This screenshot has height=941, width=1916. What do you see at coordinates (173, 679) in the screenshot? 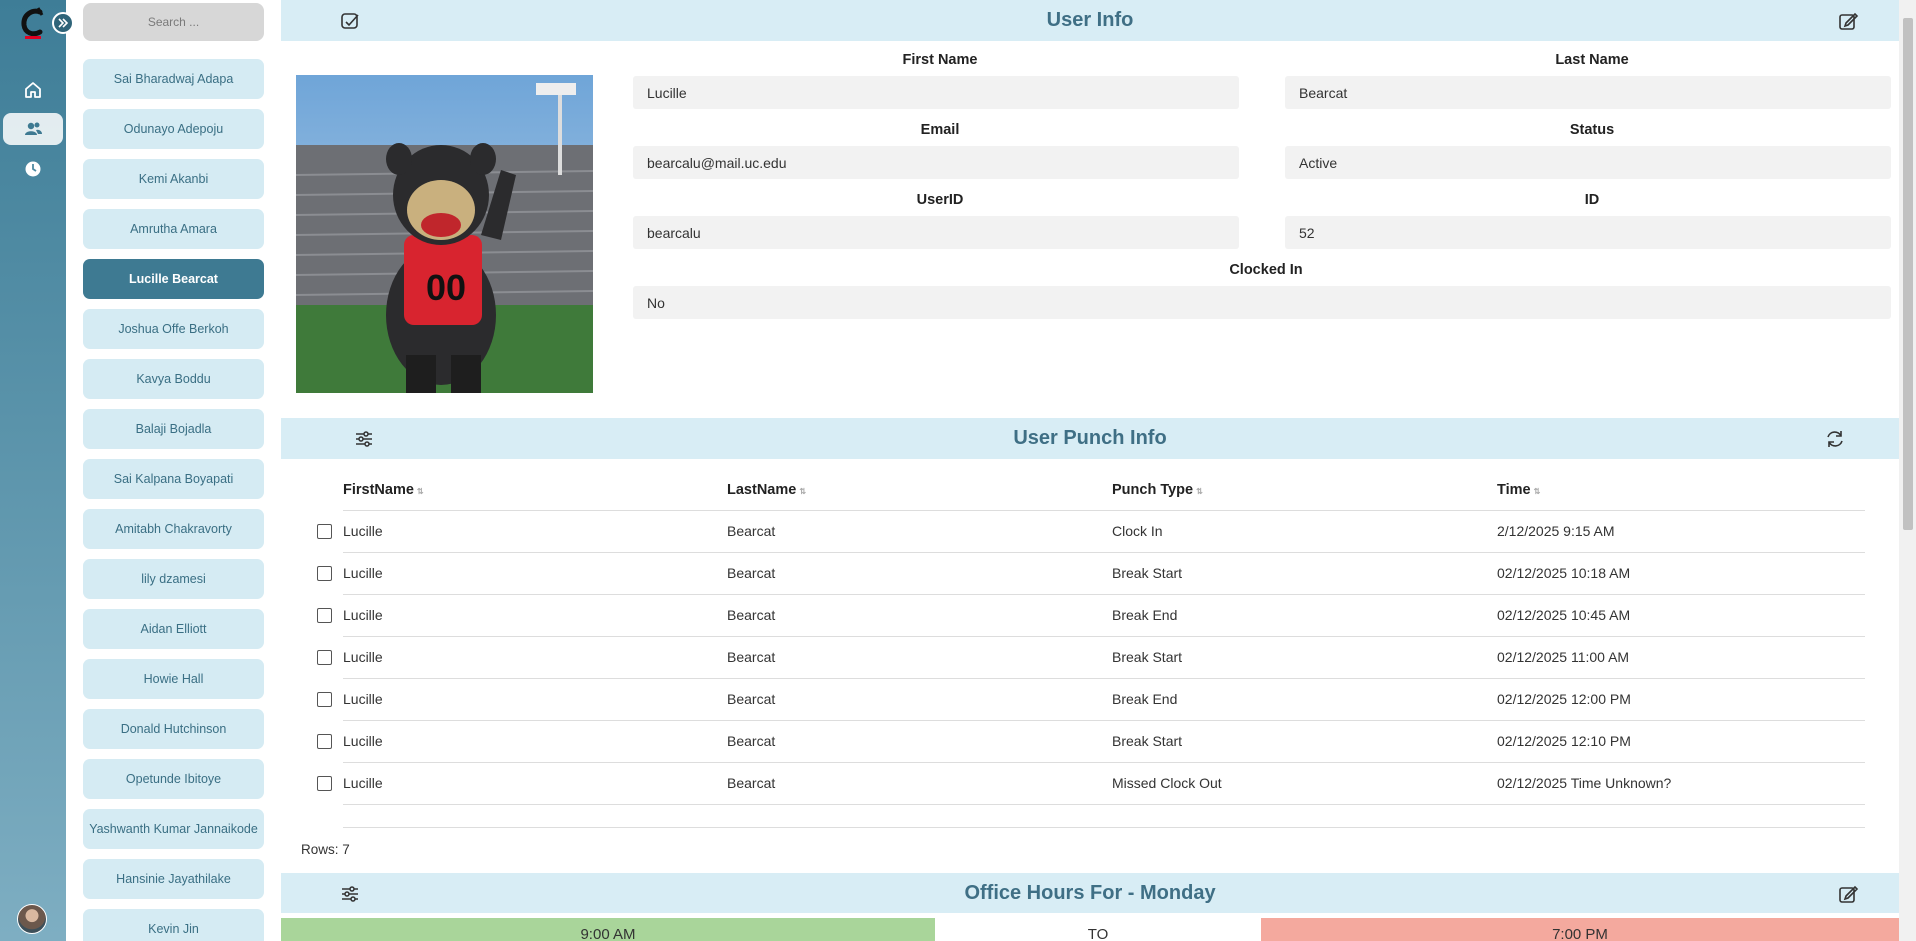
I see `list-item: Howie Hall` at bounding box center [173, 679].